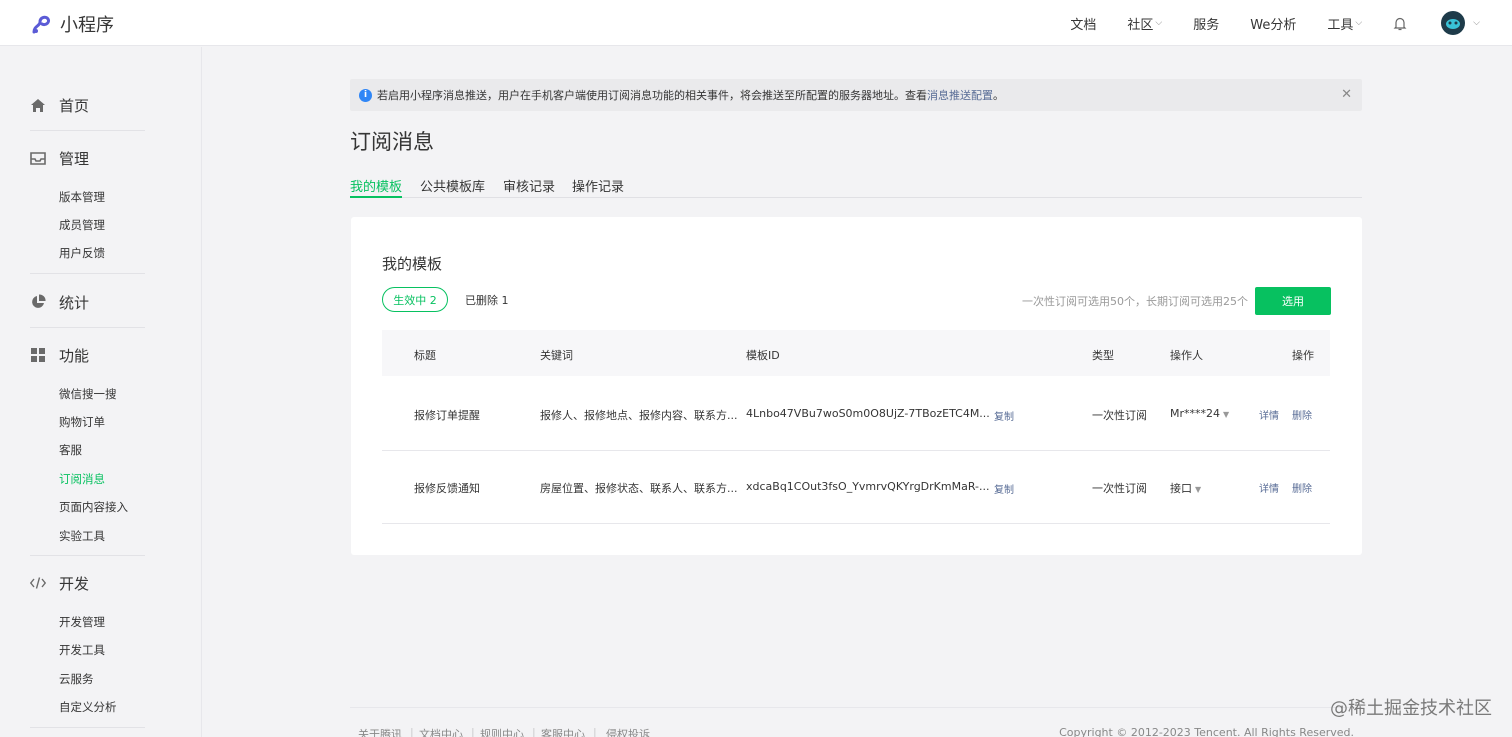 The height and width of the screenshot is (737, 1512). Describe the element at coordinates (1199, 413) in the screenshot. I see `operator-select: Mr****24 ▼` at that location.